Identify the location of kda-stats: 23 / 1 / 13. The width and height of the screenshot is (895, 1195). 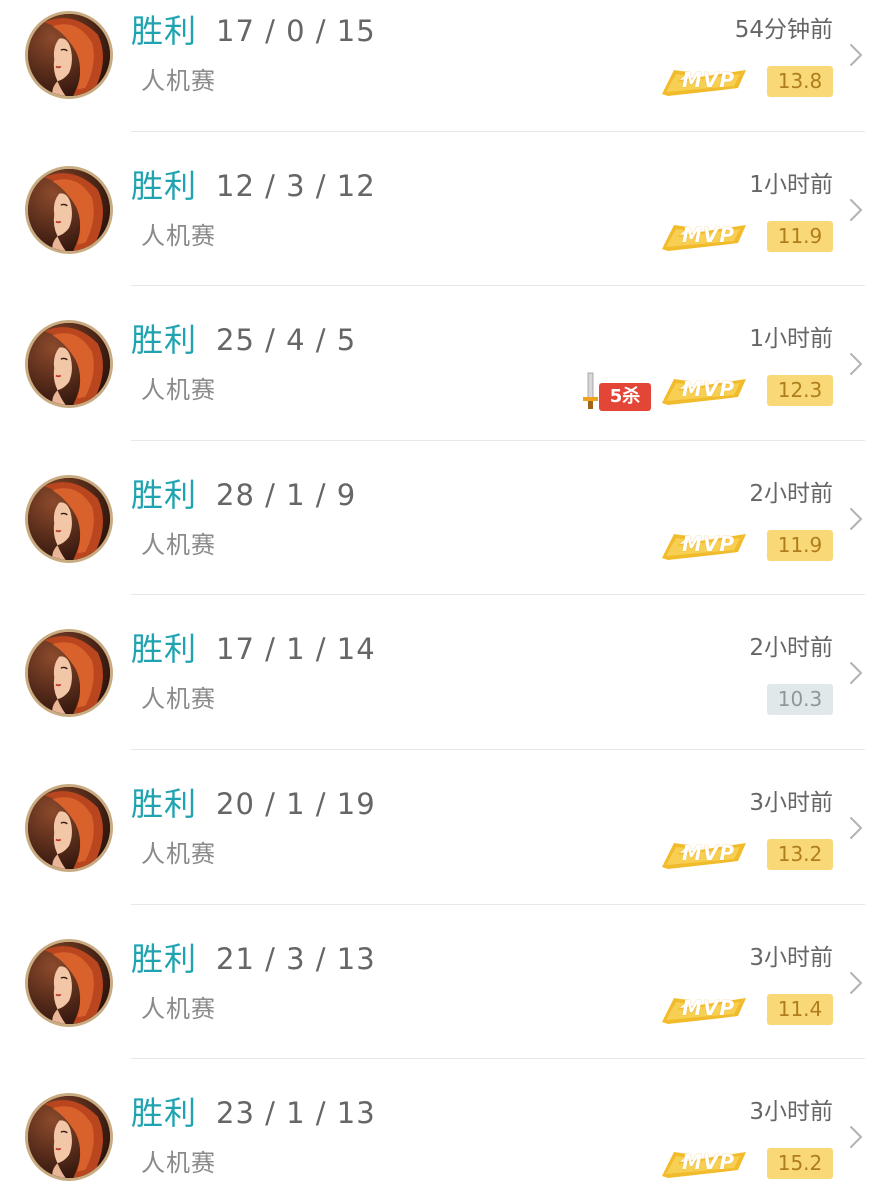
(296, 1113).